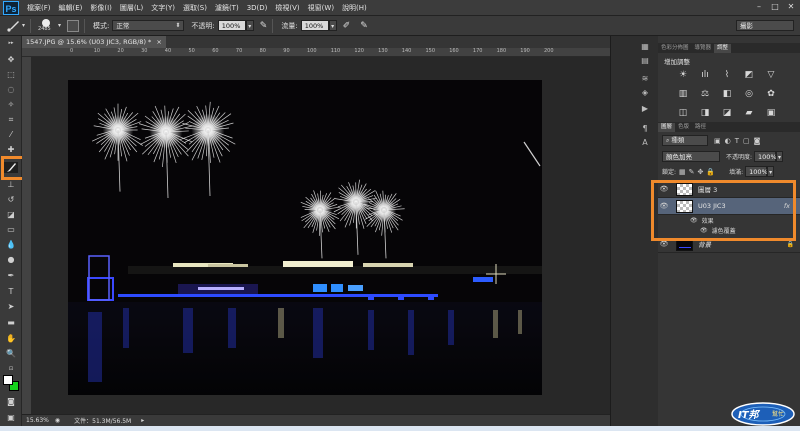  I want to click on channel-mixer-icon: ✿, so click(771, 94).